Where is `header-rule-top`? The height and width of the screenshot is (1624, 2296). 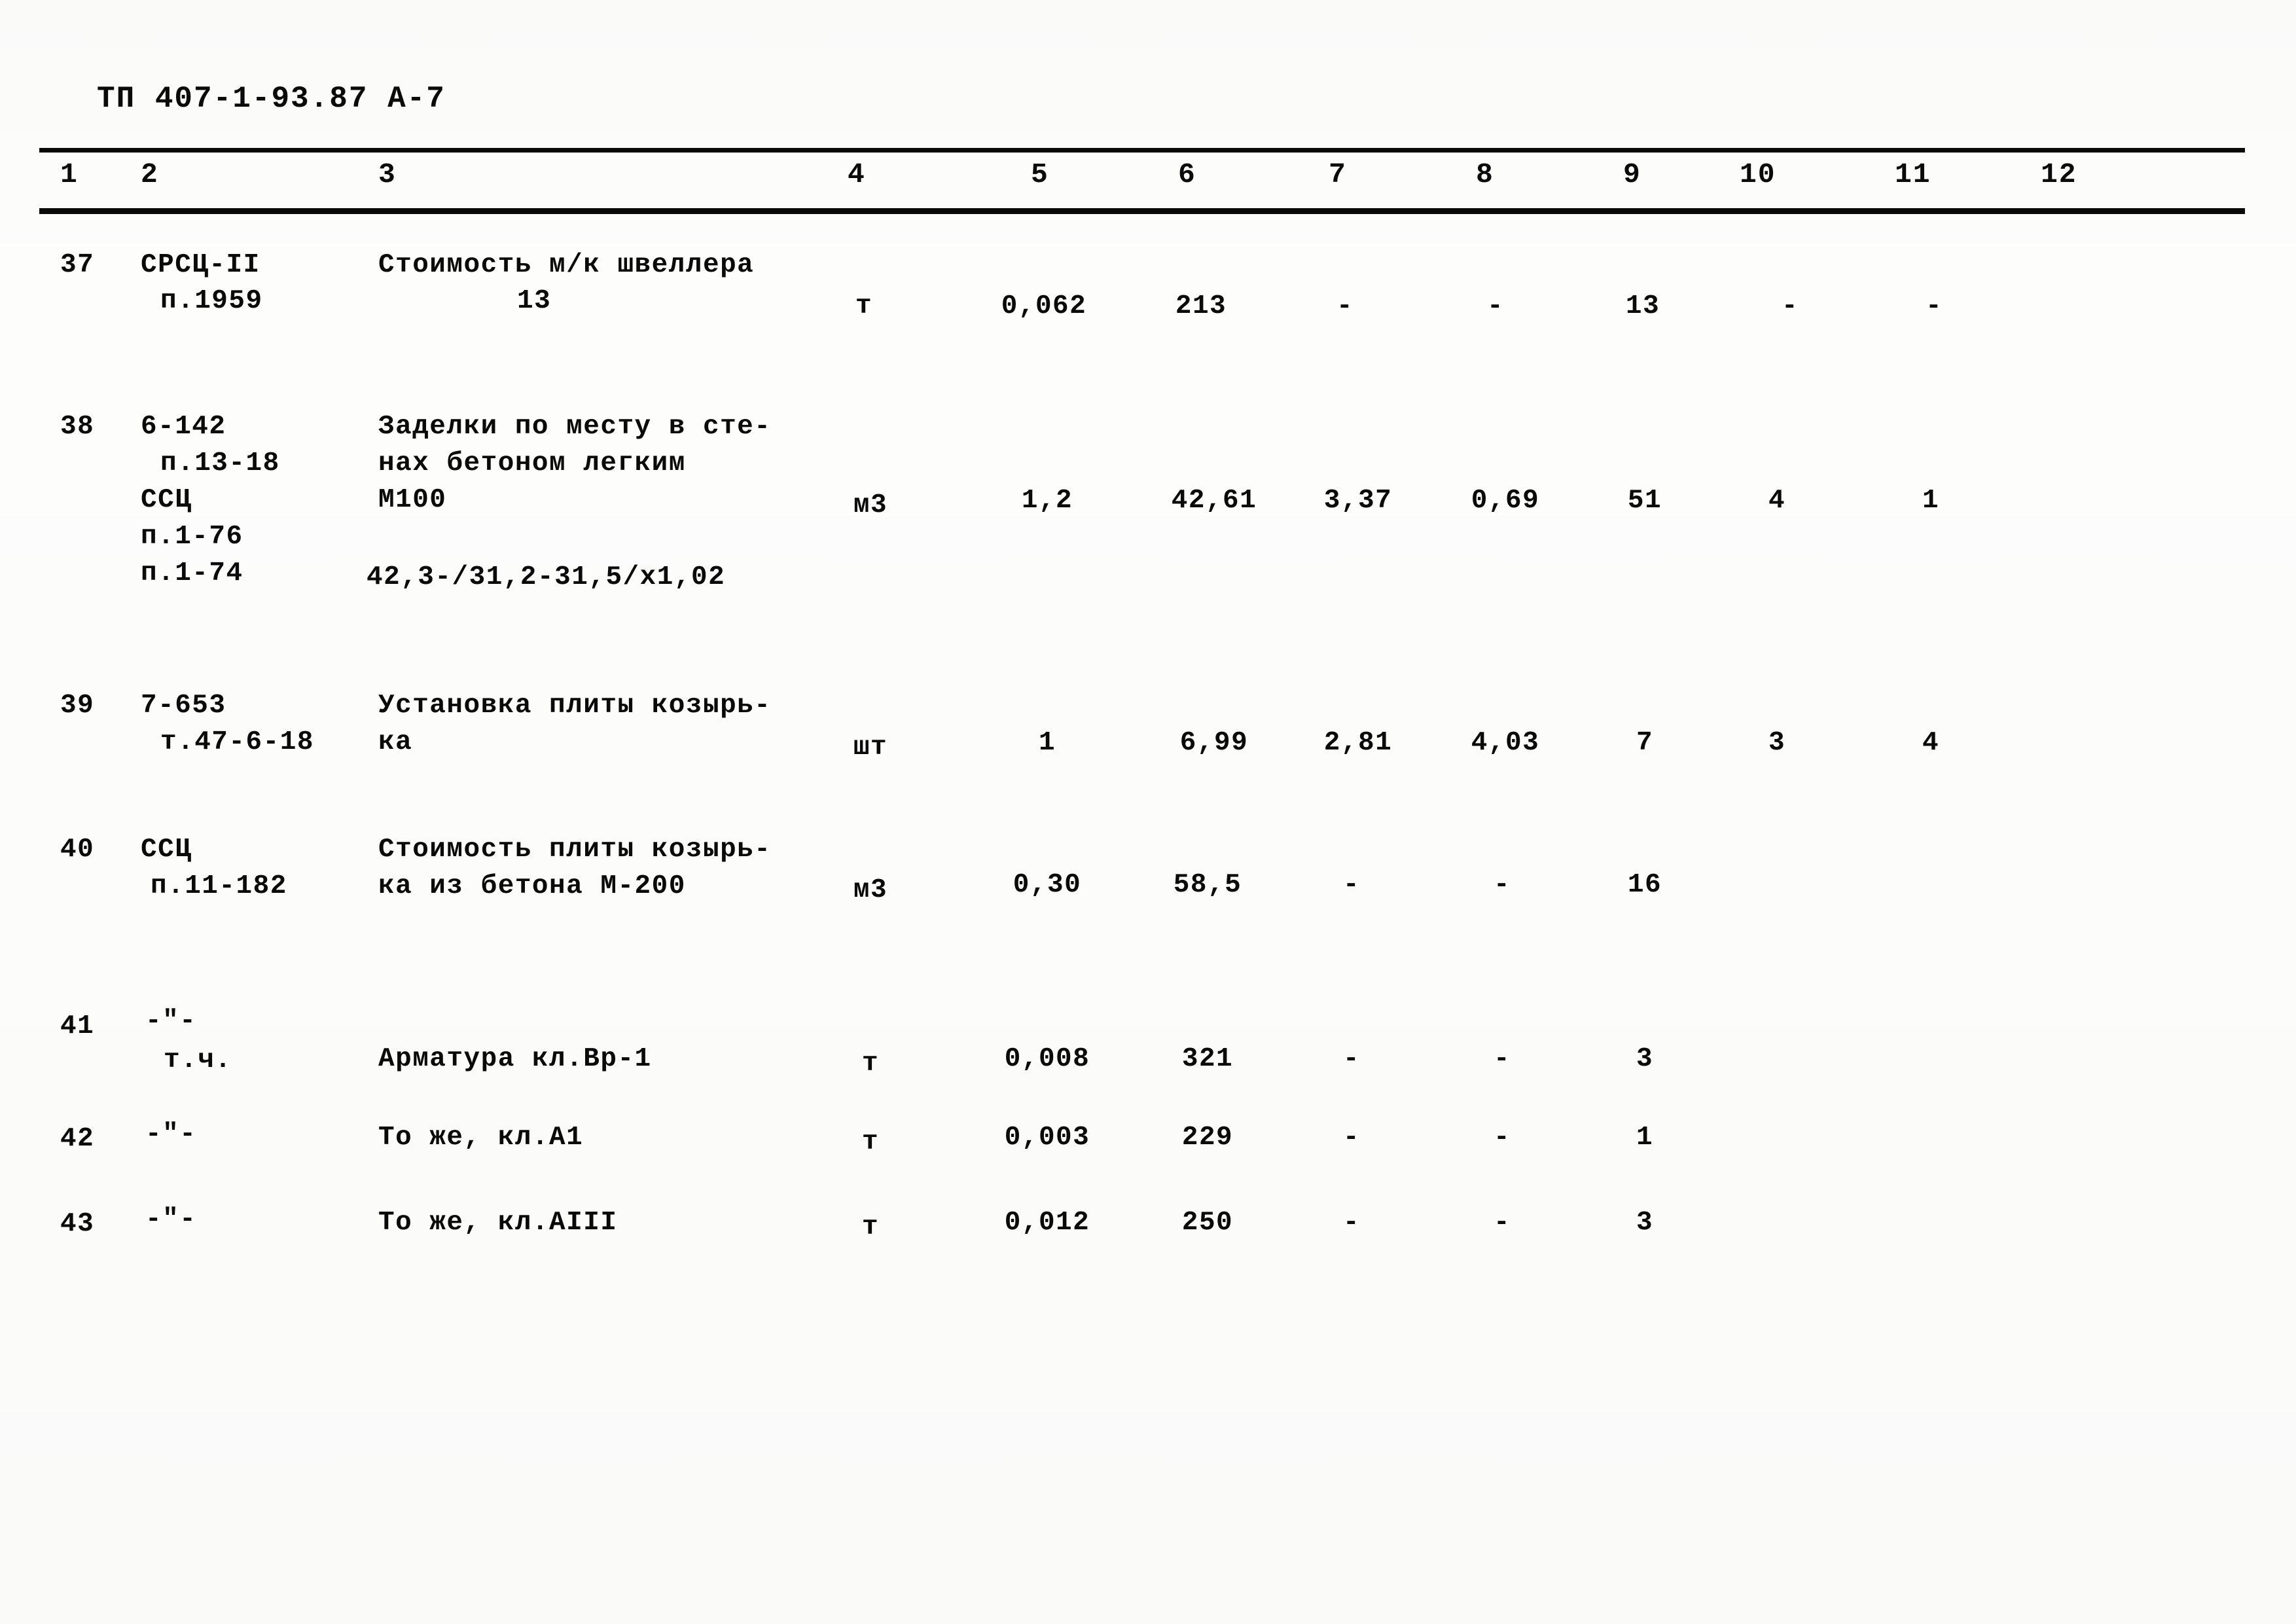
header-rule-top is located at coordinates (1142, 150).